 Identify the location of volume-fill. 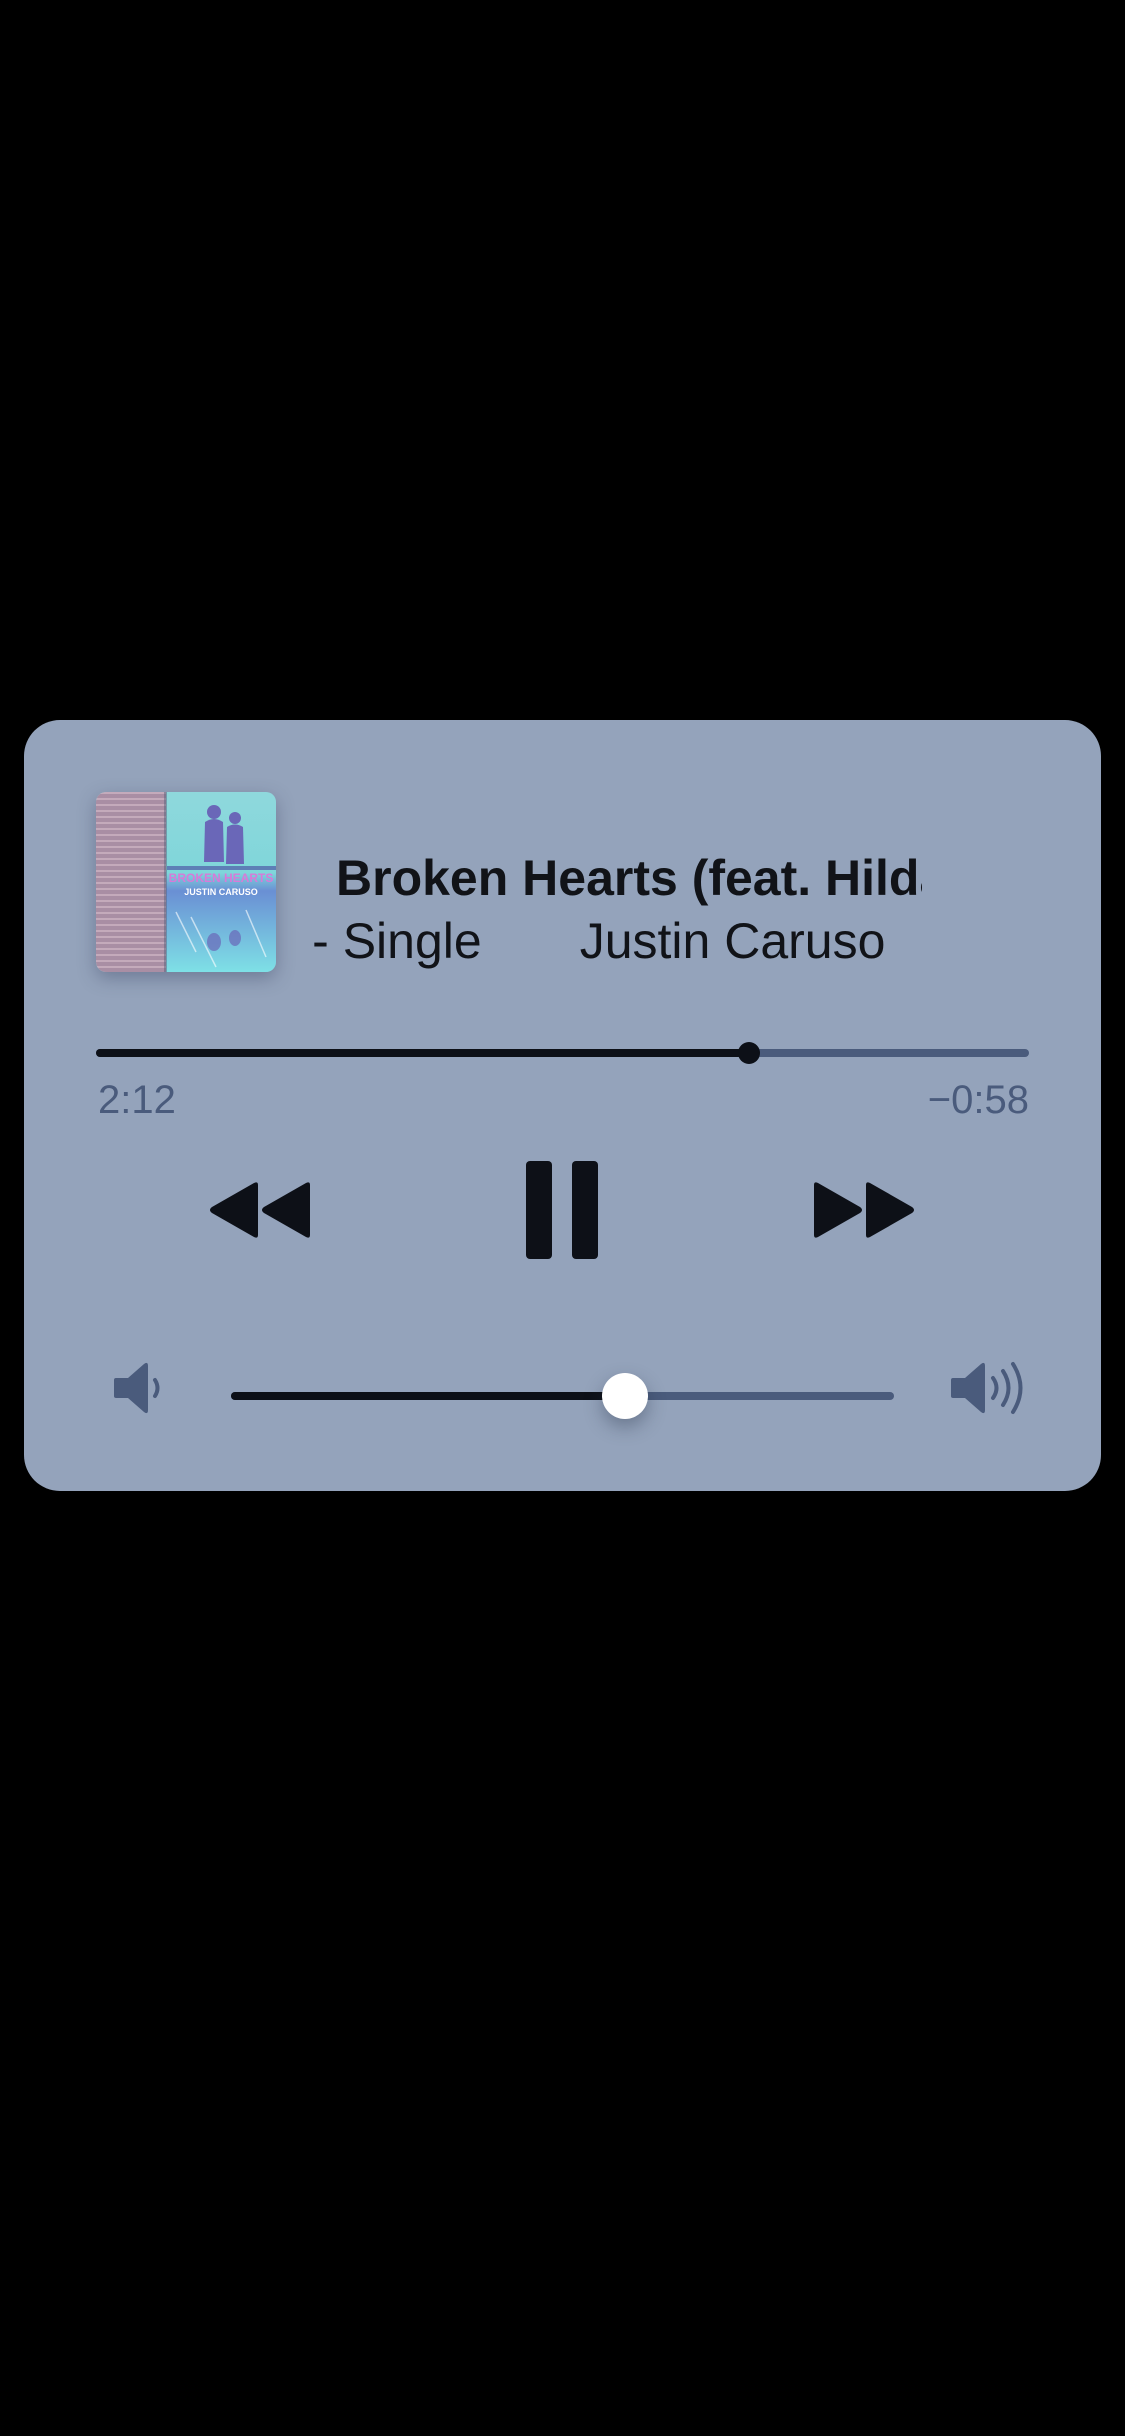
(428, 1396).